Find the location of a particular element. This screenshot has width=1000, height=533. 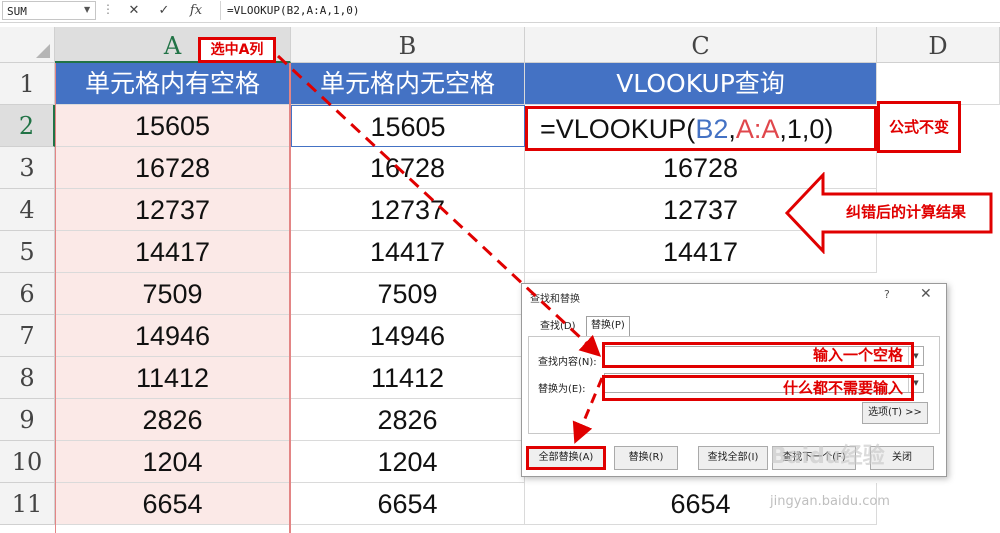

row-header-6: 6 is located at coordinates (27, 294).